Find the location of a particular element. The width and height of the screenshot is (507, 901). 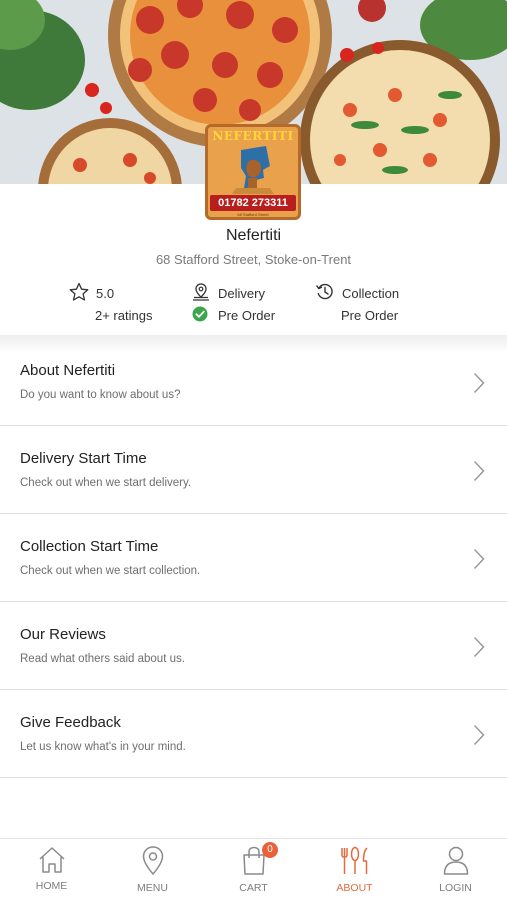

row-title: About Nefertiti is located at coordinates (68, 370).